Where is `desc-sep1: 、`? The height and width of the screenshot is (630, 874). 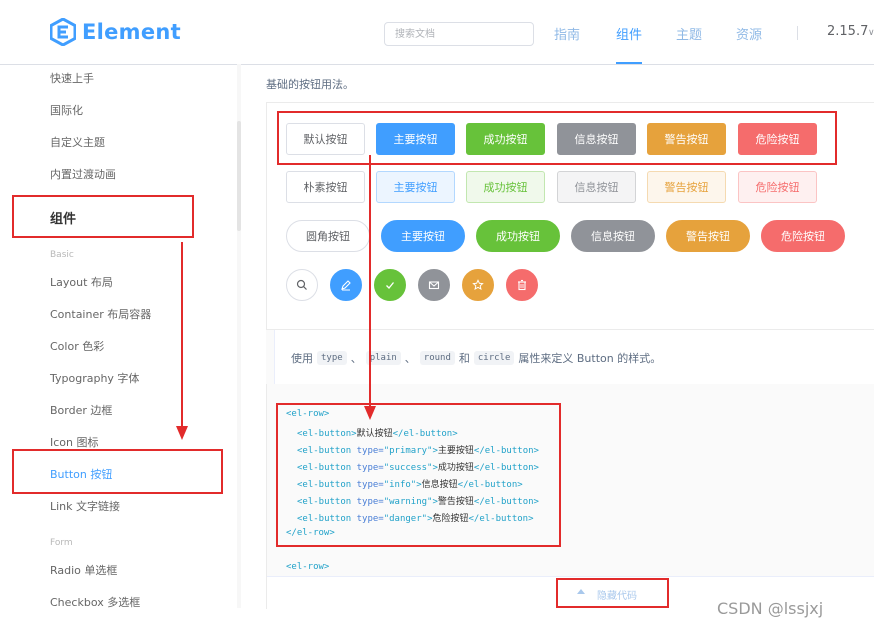 desc-sep1: 、 is located at coordinates (356, 358).